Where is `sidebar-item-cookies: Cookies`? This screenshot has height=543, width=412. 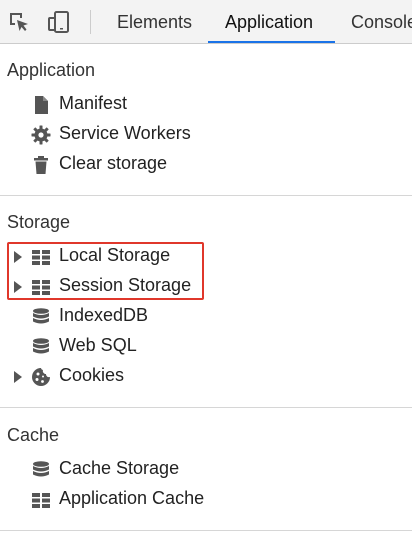
sidebar-item-cookies: Cookies is located at coordinates (206, 377).